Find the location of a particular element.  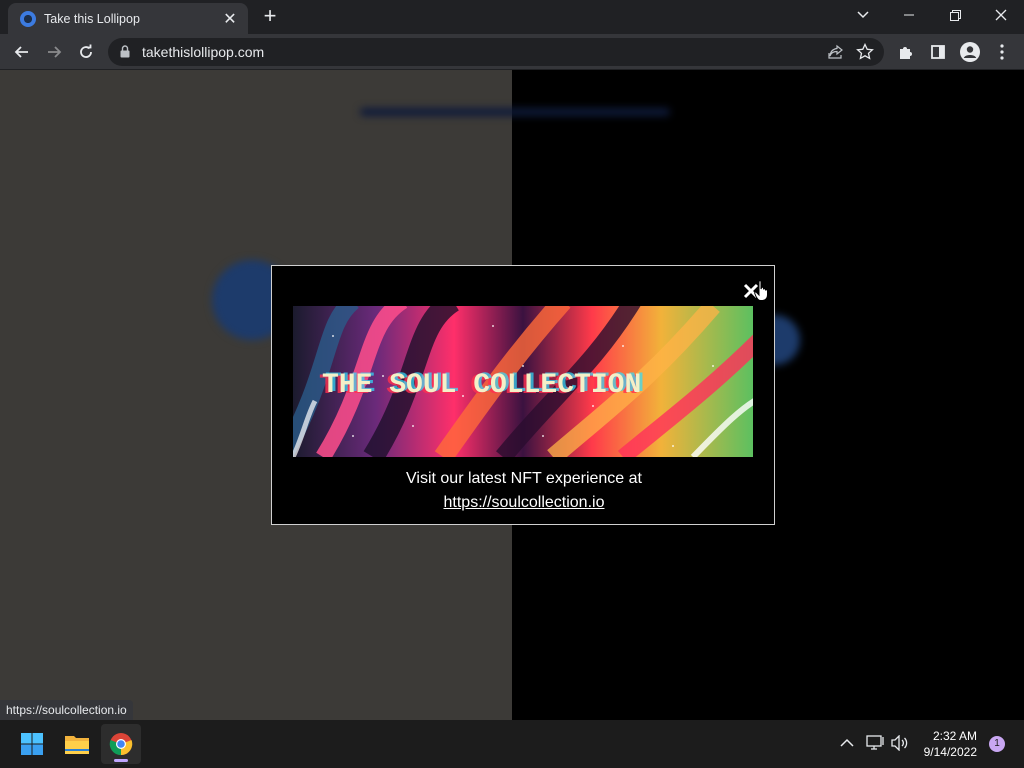

profile-avatar-icon is located at coordinates (970, 52).